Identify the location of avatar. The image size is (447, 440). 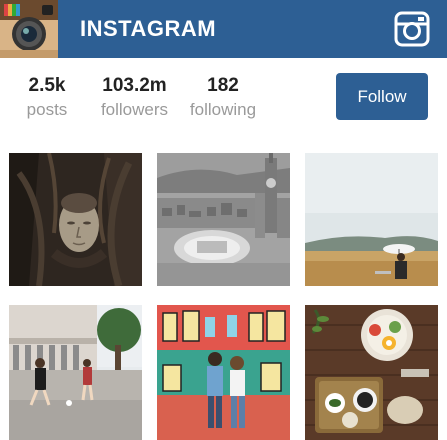
(29, 29).